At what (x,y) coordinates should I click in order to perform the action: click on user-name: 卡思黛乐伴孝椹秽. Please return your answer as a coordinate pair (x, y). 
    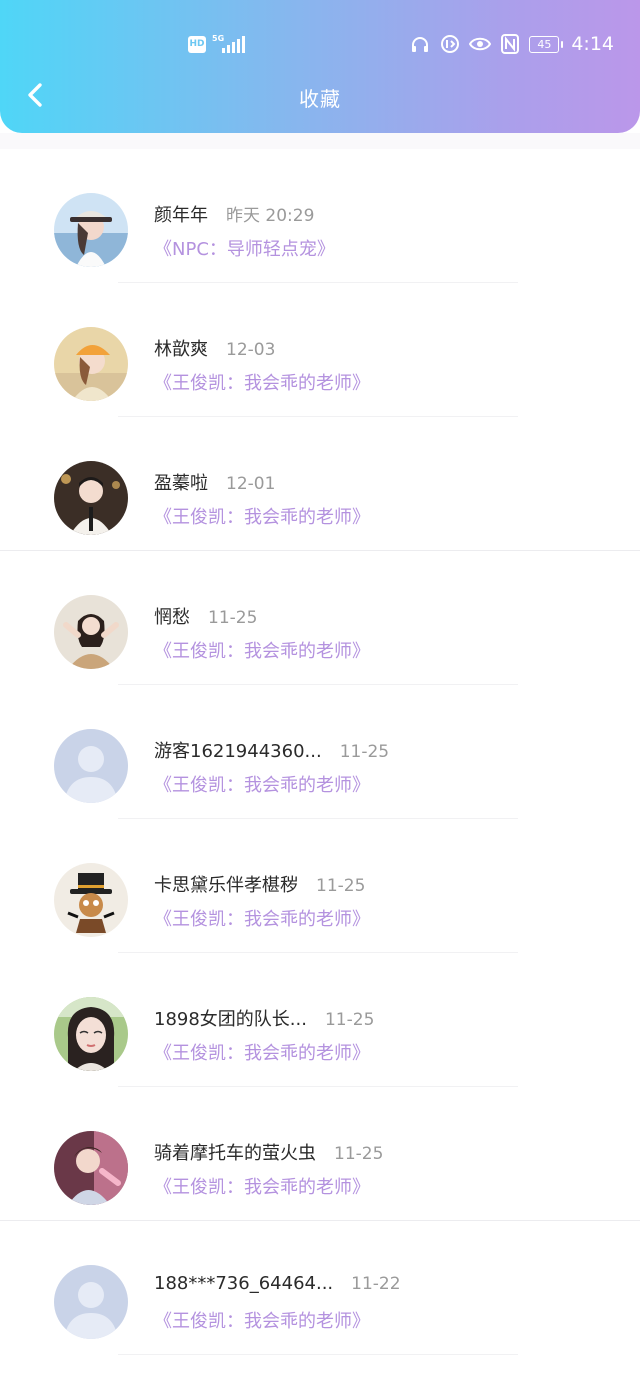
    Looking at the image, I should click on (226, 885).